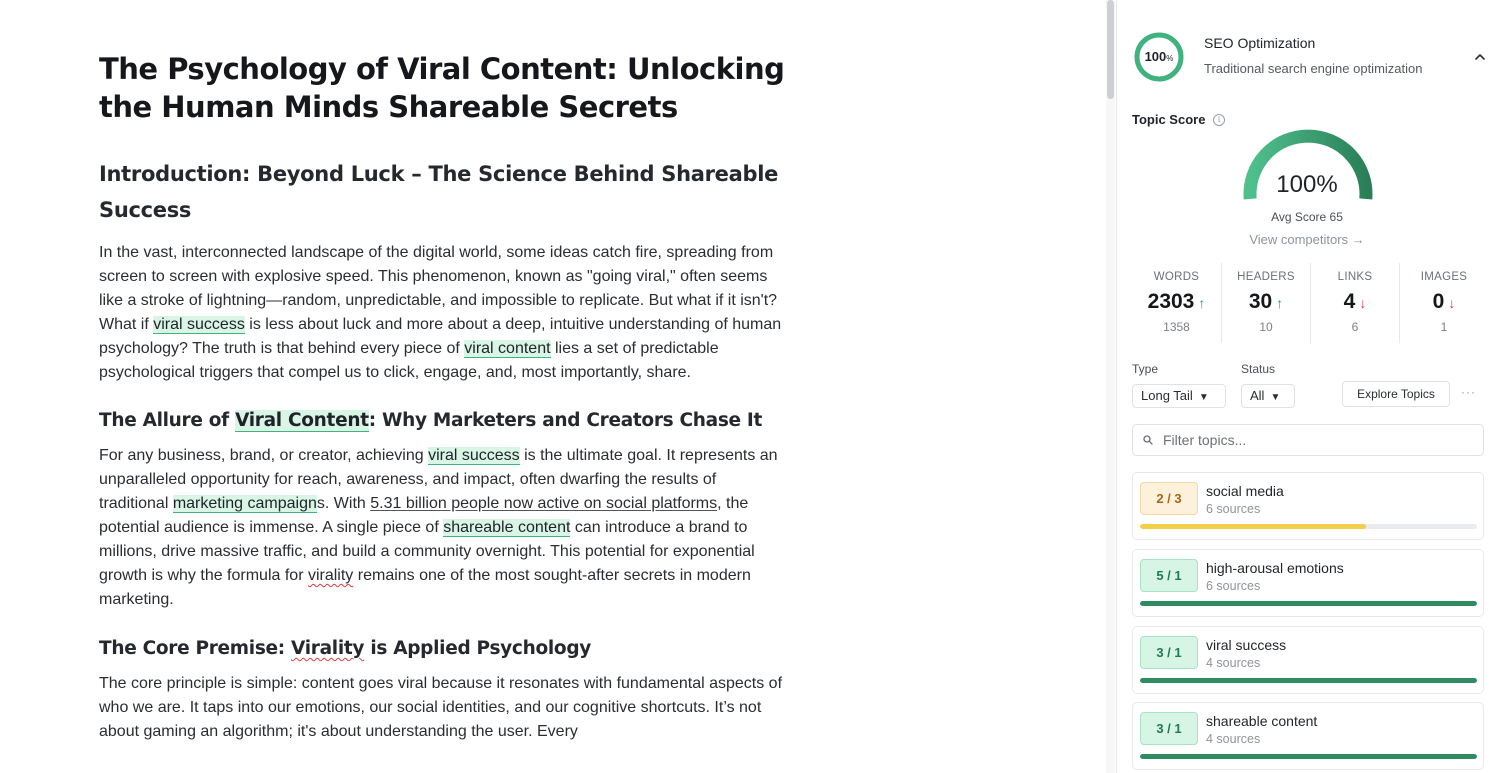 This screenshot has height=773, width=1497. I want to click on topic-card: 3 / 1 shareable content 4 sources, so click(1308, 736).